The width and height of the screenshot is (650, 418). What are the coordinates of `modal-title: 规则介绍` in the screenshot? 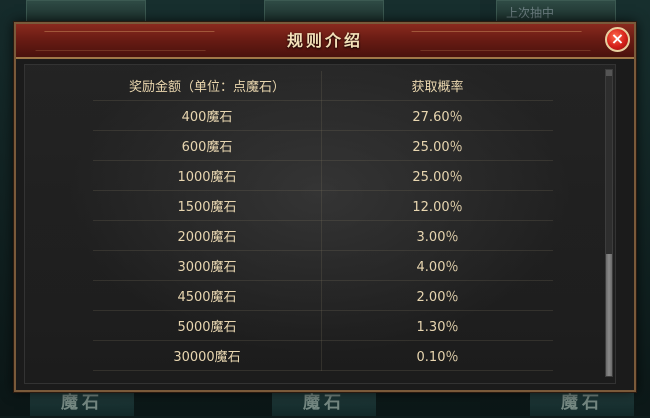 It's located at (324, 40).